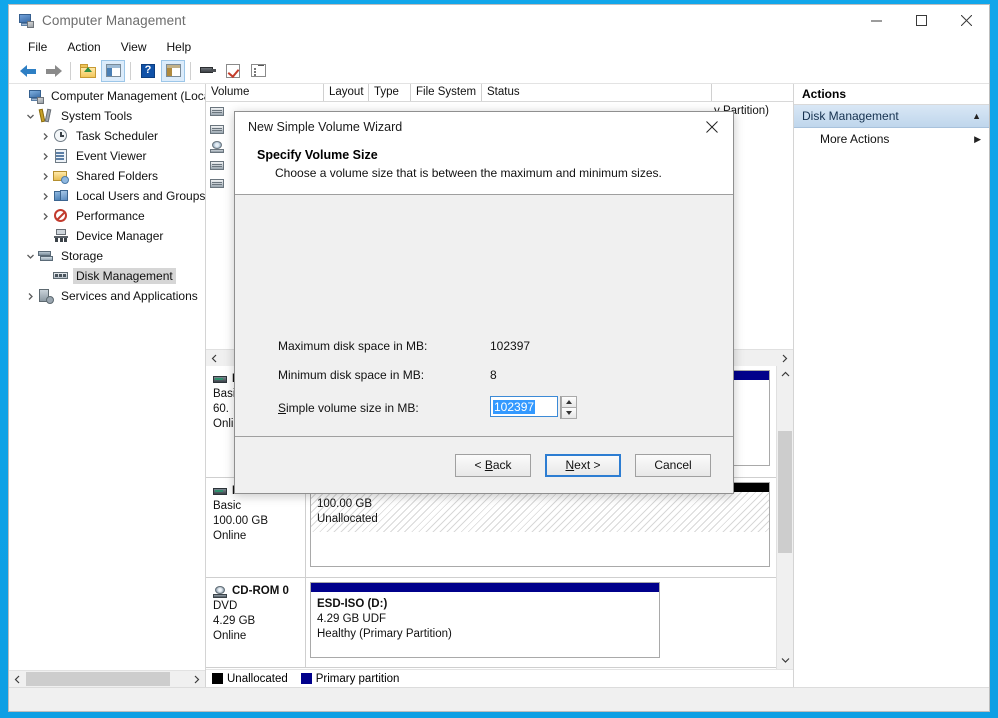 The width and height of the screenshot is (998, 718). Describe the element at coordinates (107, 216) in the screenshot. I see `tree-item-performance: Performance` at that location.